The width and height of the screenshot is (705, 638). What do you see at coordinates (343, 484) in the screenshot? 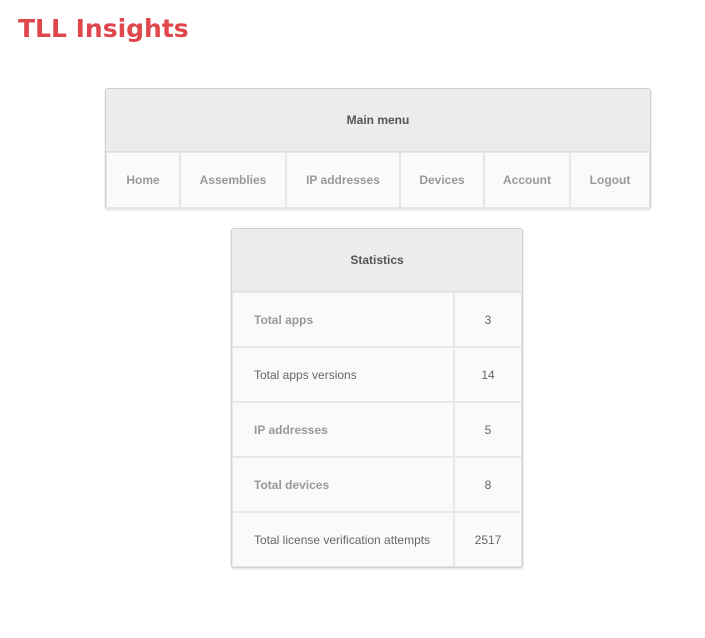
I see `stat-label-link: Total devices` at bounding box center [343, 484].